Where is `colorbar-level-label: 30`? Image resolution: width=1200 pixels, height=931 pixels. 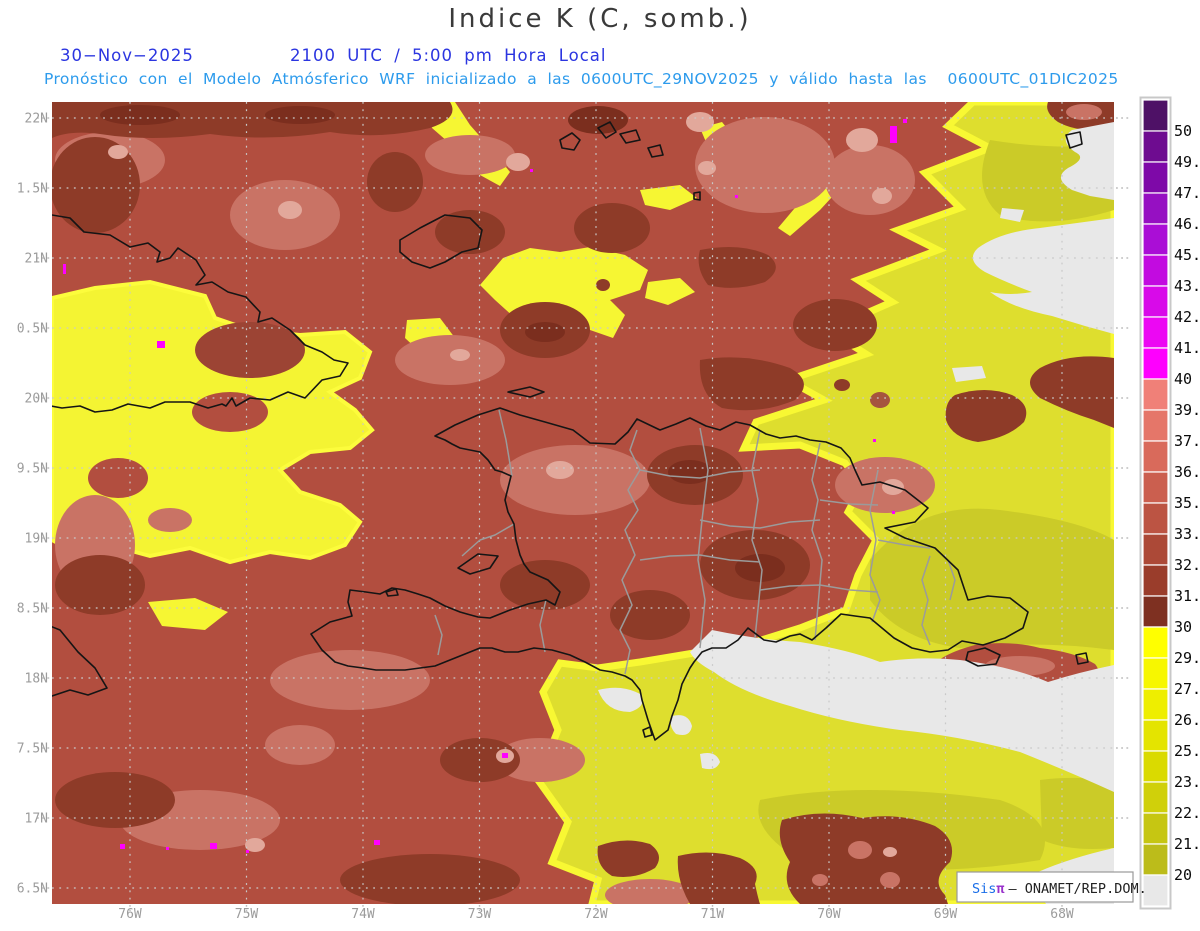
colorbar-level-label: 30 is located at coordinates (1183, 627).